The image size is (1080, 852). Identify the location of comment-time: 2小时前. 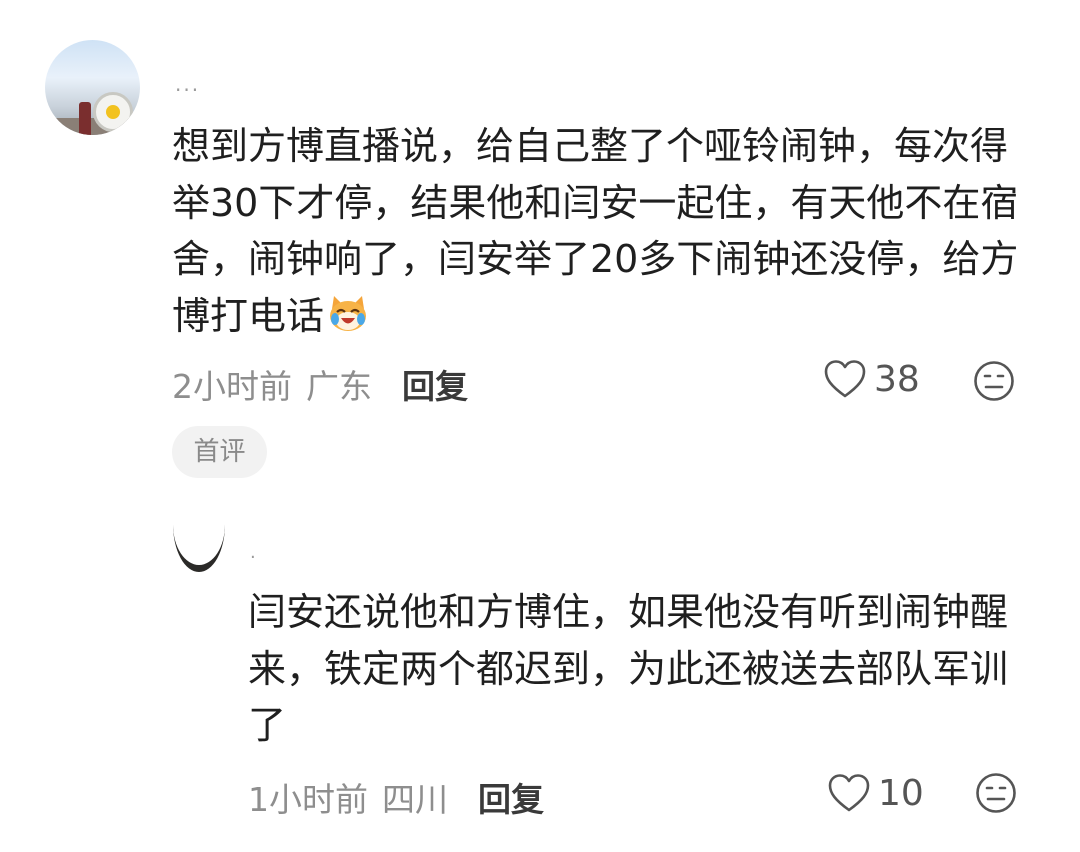
(232, 386).